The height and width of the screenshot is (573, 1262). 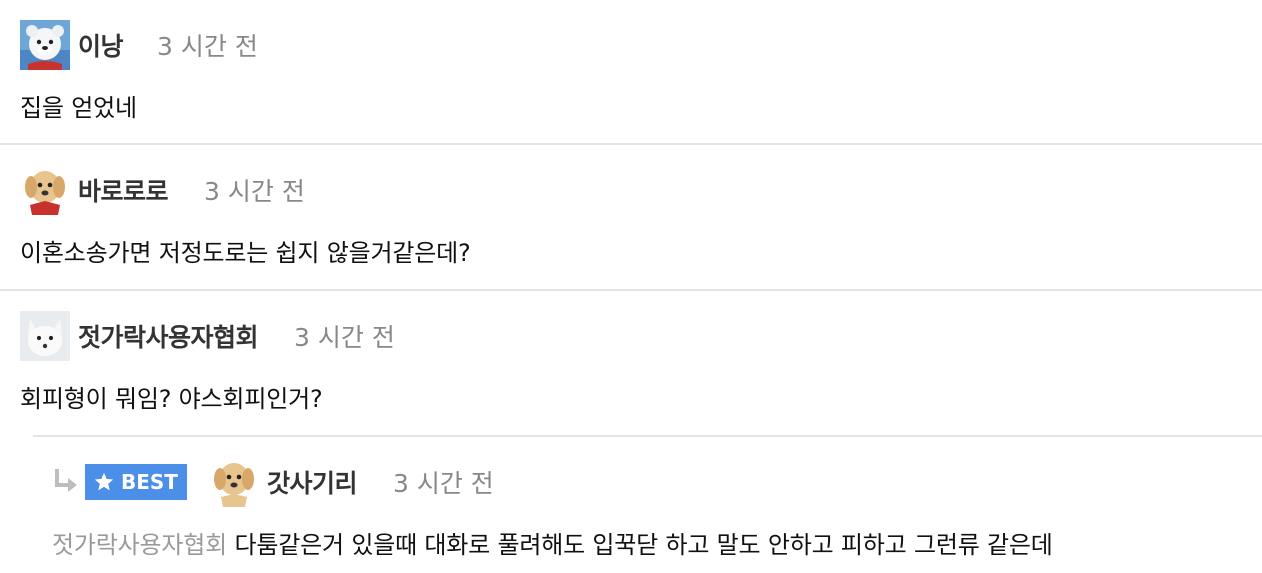 What do you see at coordinates (123, 190) in the screenshot?
I see `nickname: 바로로로` at bounding box center [123, 190].